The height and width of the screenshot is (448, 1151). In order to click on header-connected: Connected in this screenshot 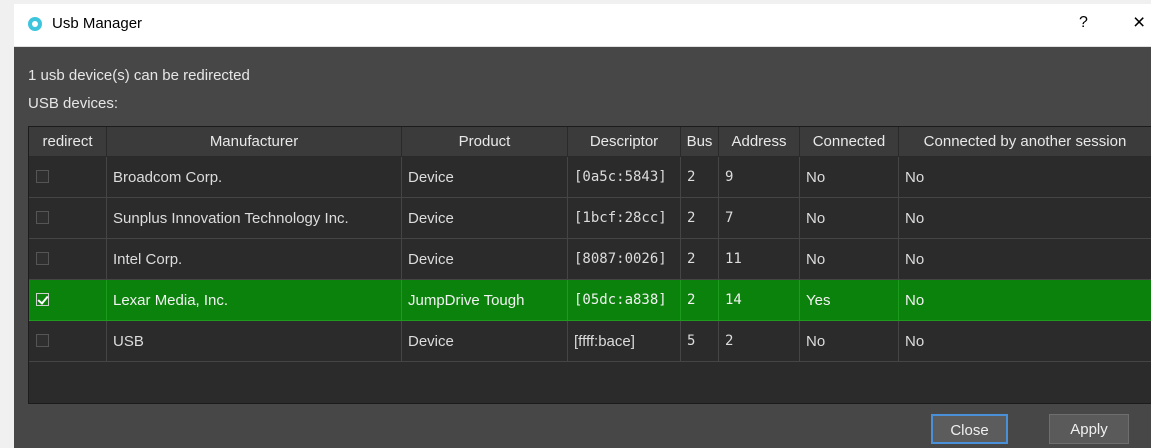, I will do `click(849, 142)`.